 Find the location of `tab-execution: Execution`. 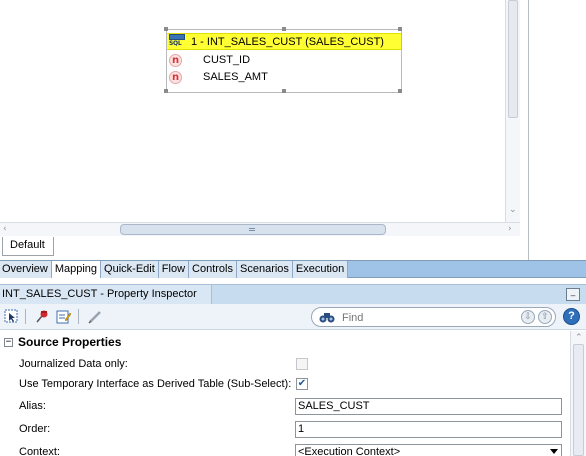

tab-execution: Execution is located at coordinates (320, 269).